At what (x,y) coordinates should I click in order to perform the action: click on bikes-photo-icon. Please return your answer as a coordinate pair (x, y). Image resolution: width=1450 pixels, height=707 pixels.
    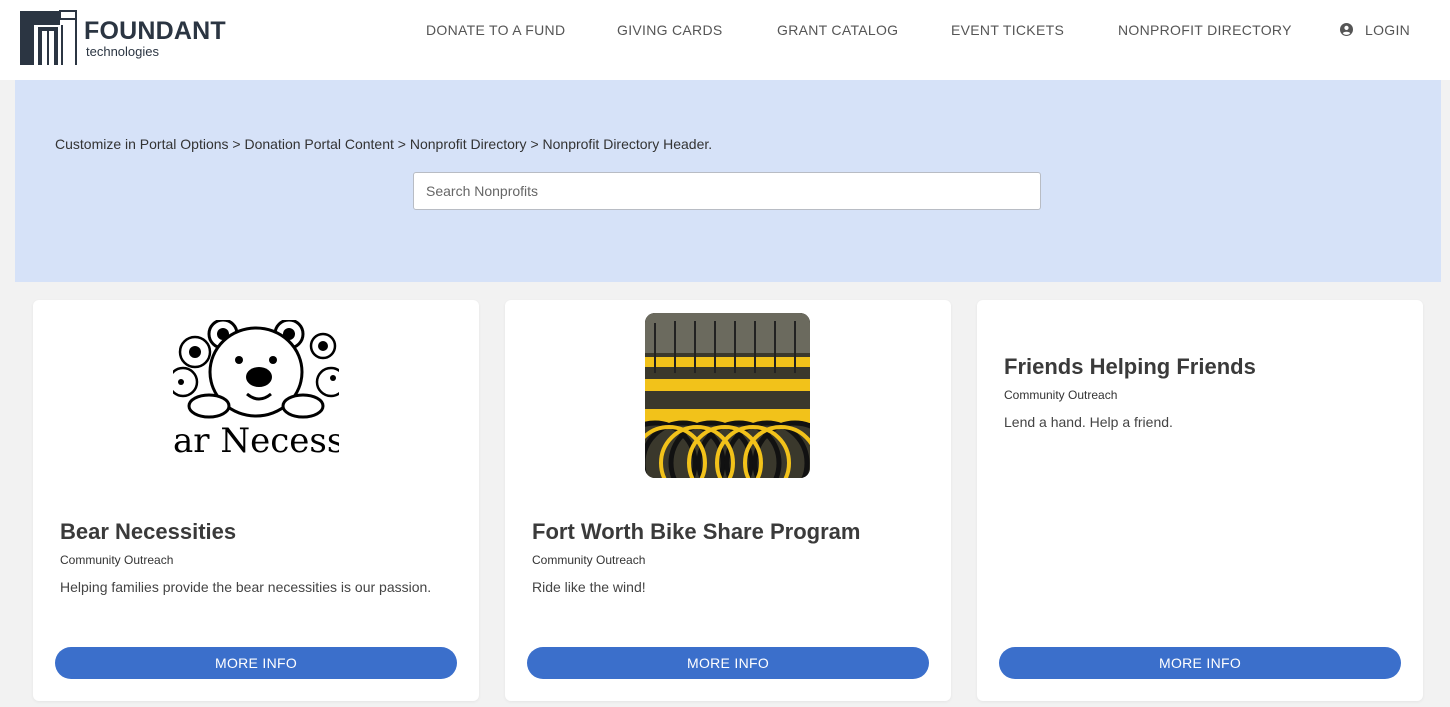
    Looking at the image, I should click on (727, 395).